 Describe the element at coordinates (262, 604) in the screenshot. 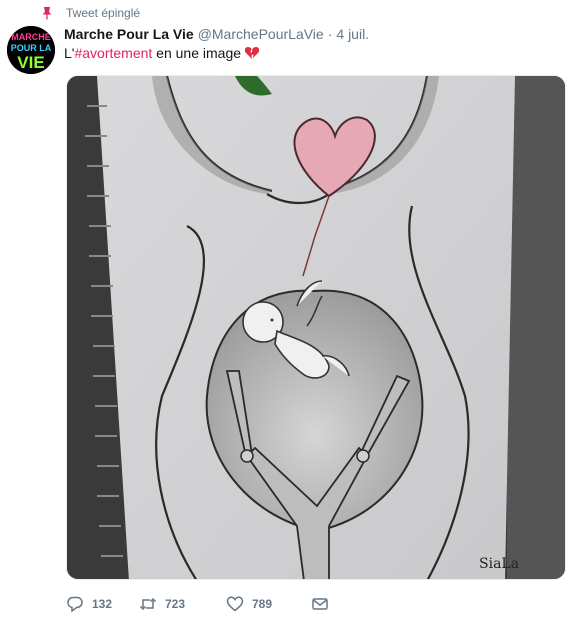

I see `like-count: 789` at that location.